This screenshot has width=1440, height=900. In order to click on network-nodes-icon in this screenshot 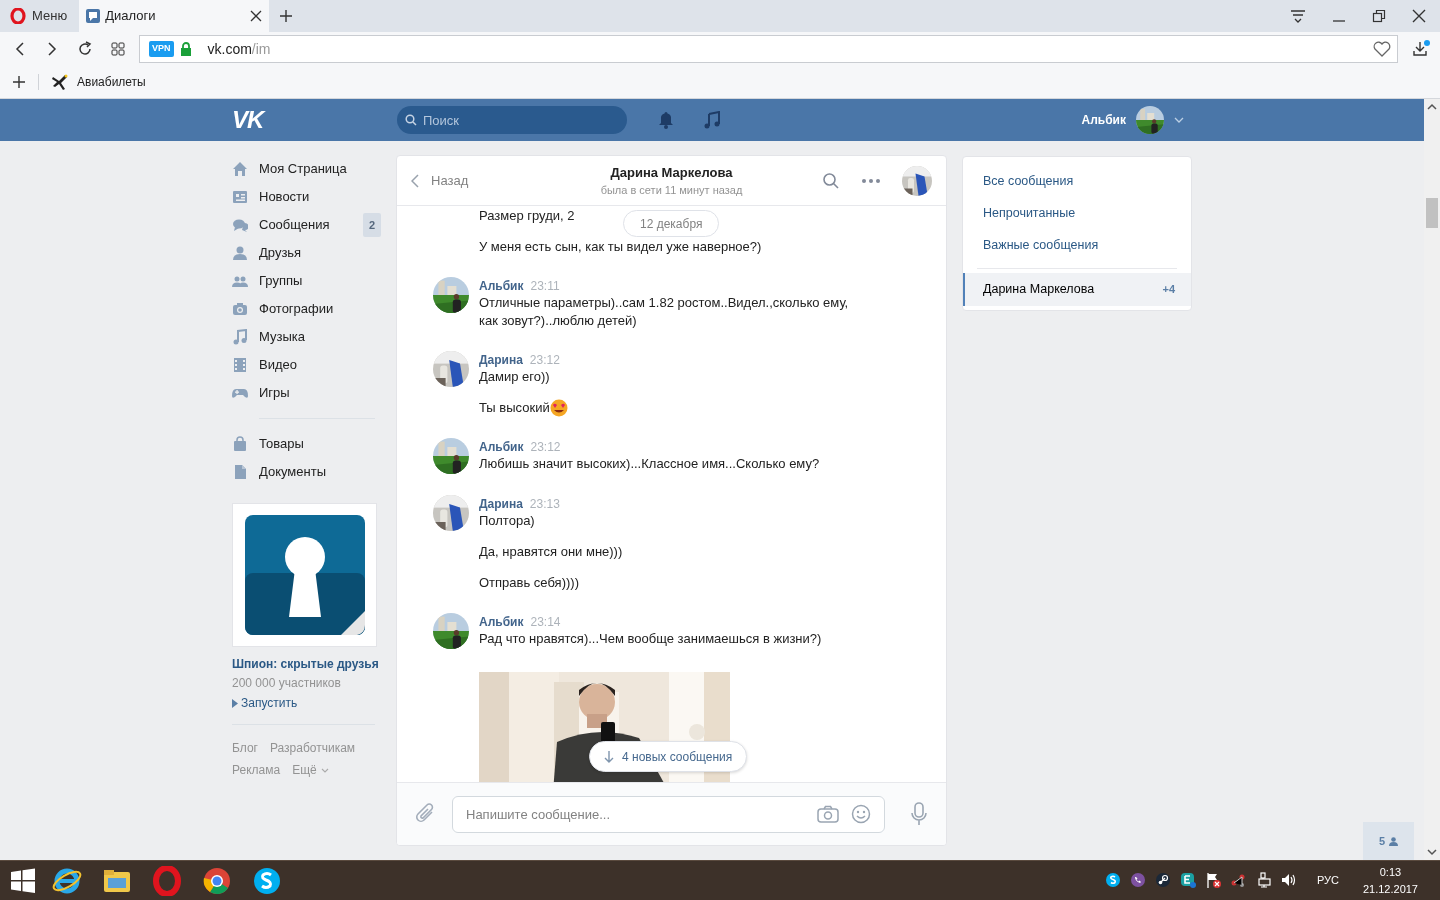, I will do `click(1238, 880)`.